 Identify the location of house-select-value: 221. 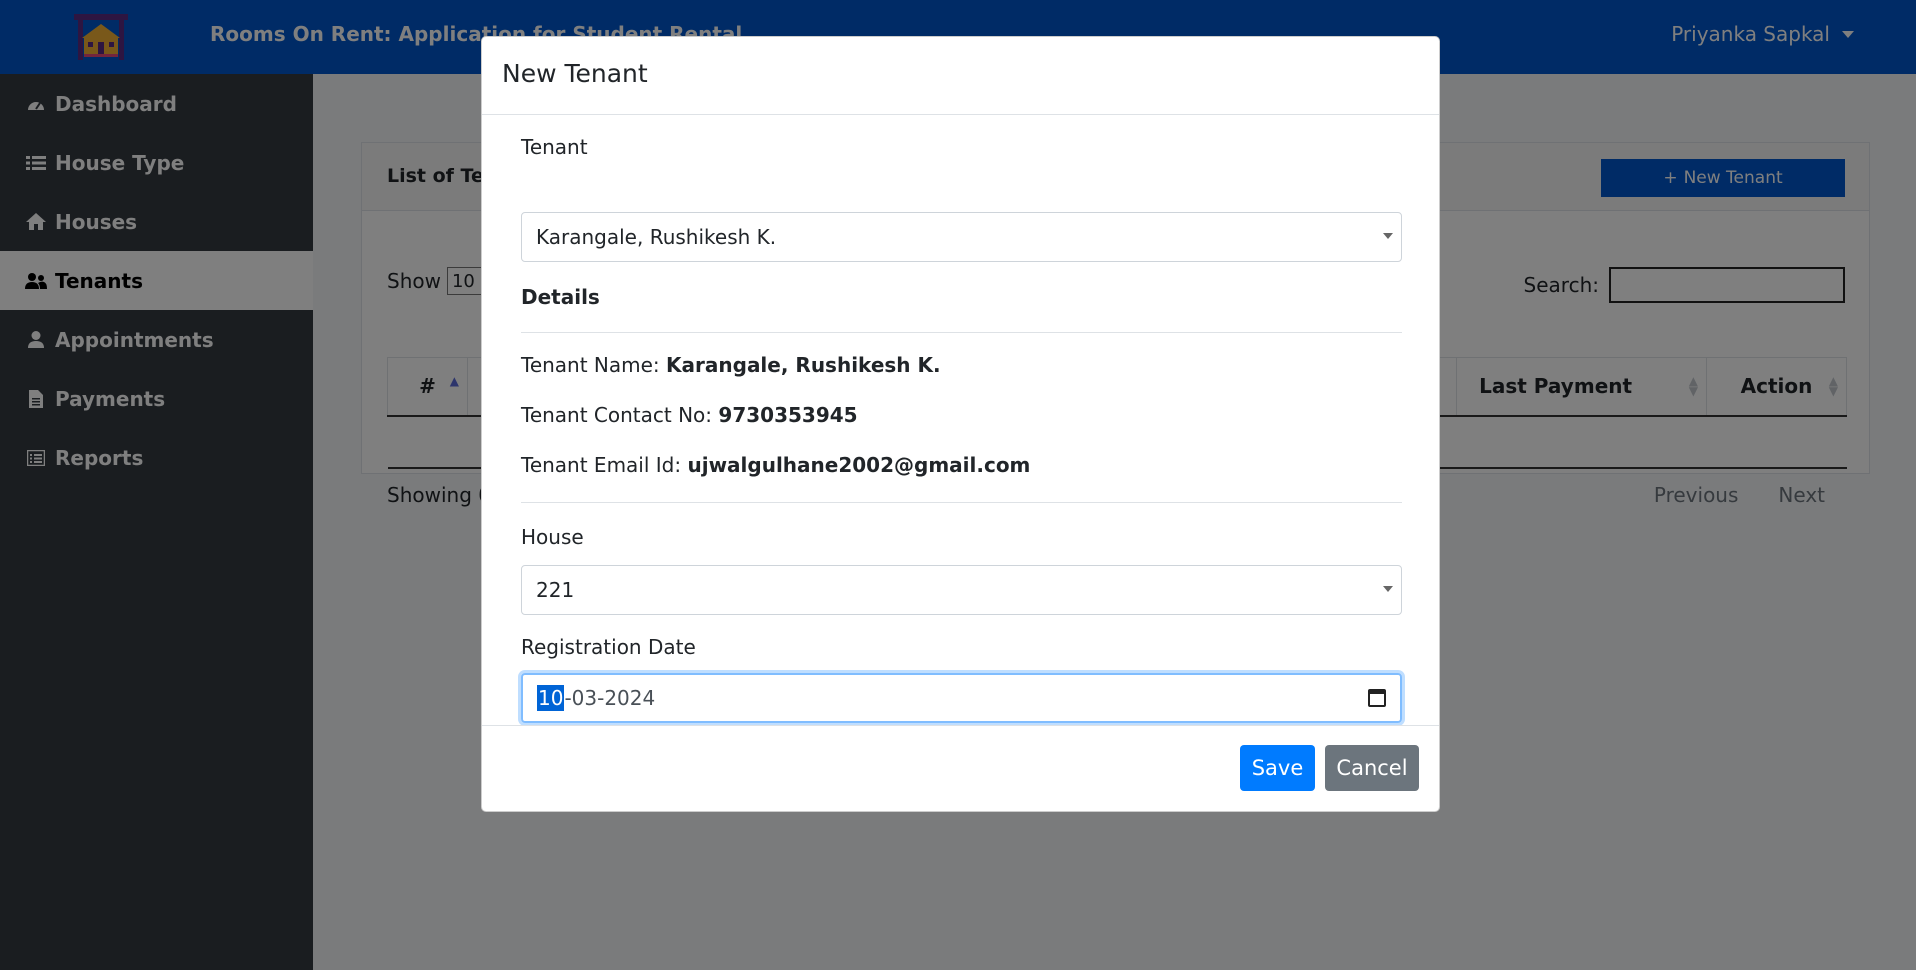
(555, 590).